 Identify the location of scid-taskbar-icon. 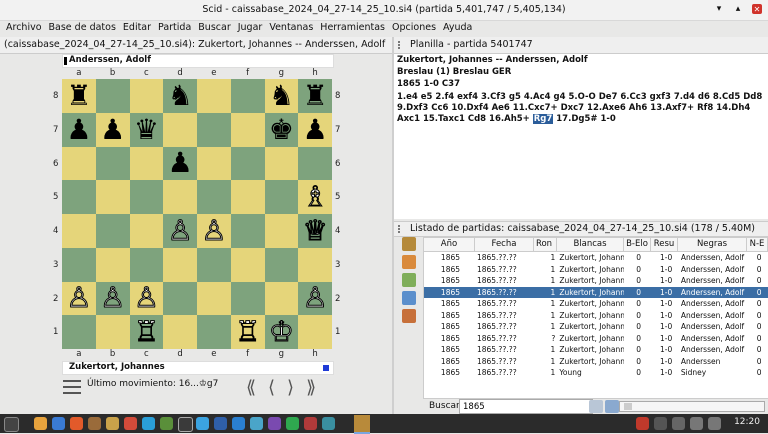
(362, 424).